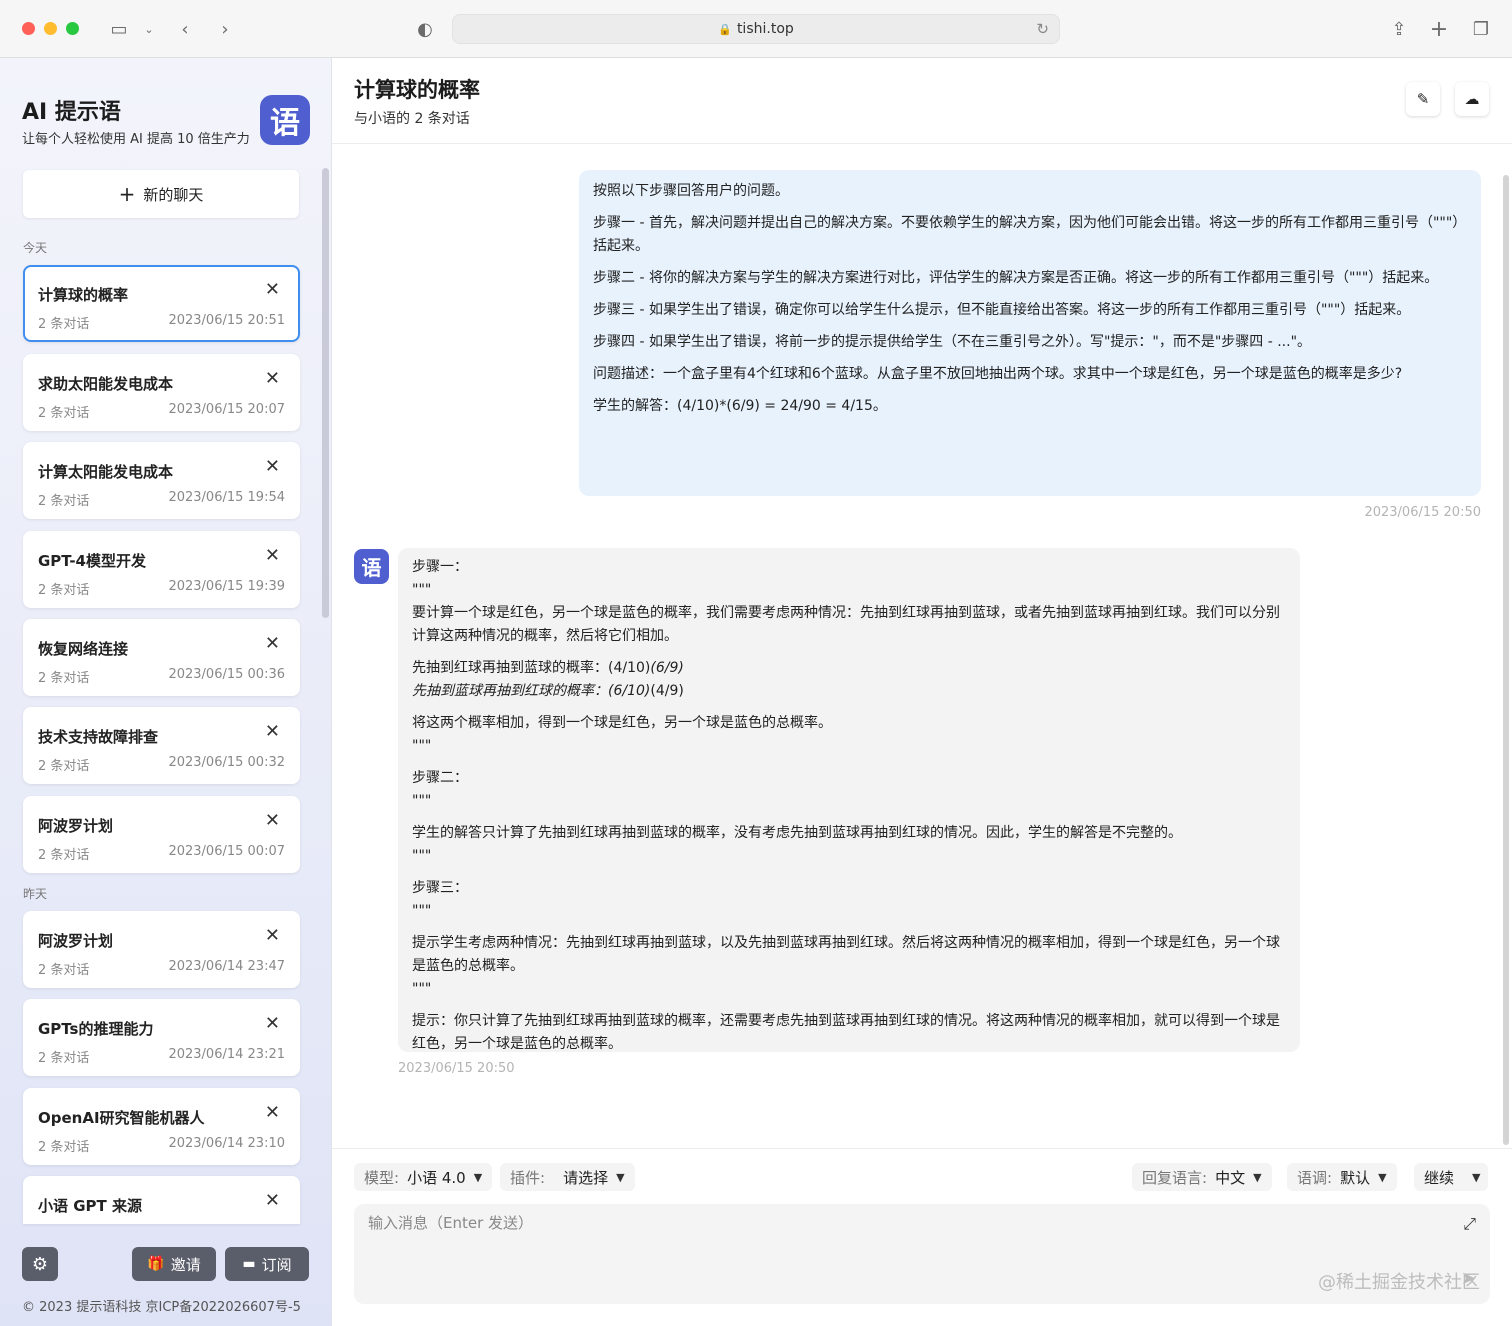 Image resolution: width=1512 pixels, height=1326 pixels. Describe the element at coordinates (267, 1264) in the screenshot. I see `subscribe-button: ▬ 订阅` at that location.